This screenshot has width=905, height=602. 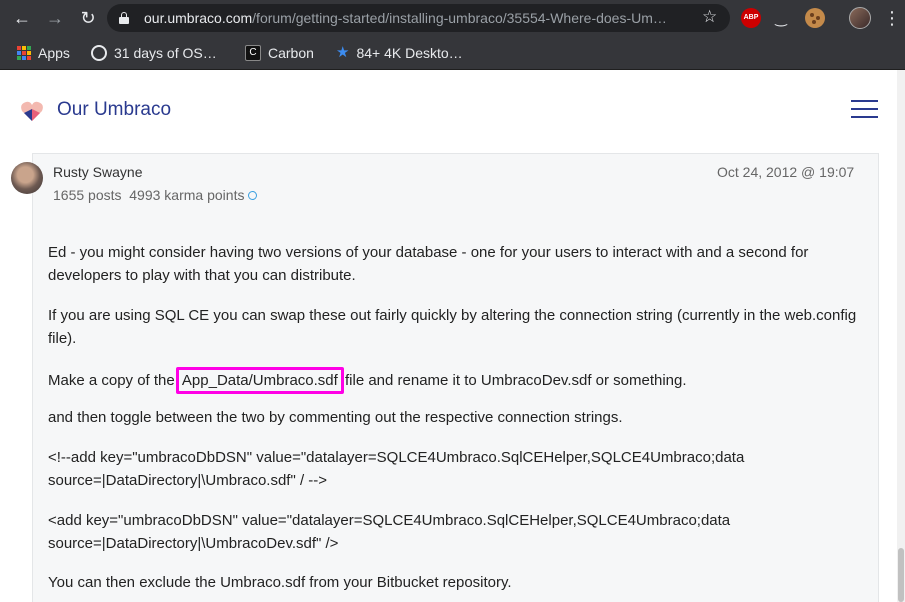 I want to click on author-stats-text: 1655 posts 4993 karma points, so click(x=149, y=195).